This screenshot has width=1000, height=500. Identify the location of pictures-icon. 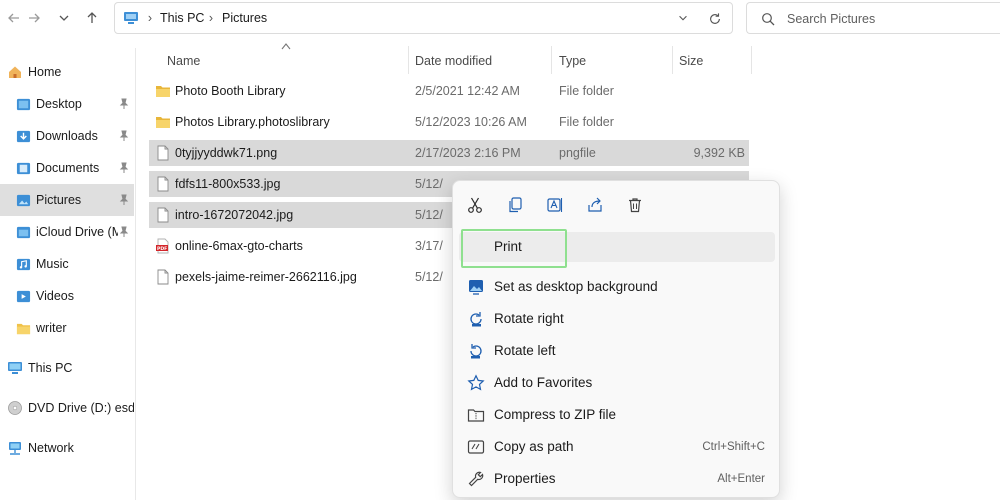
(23, 200).